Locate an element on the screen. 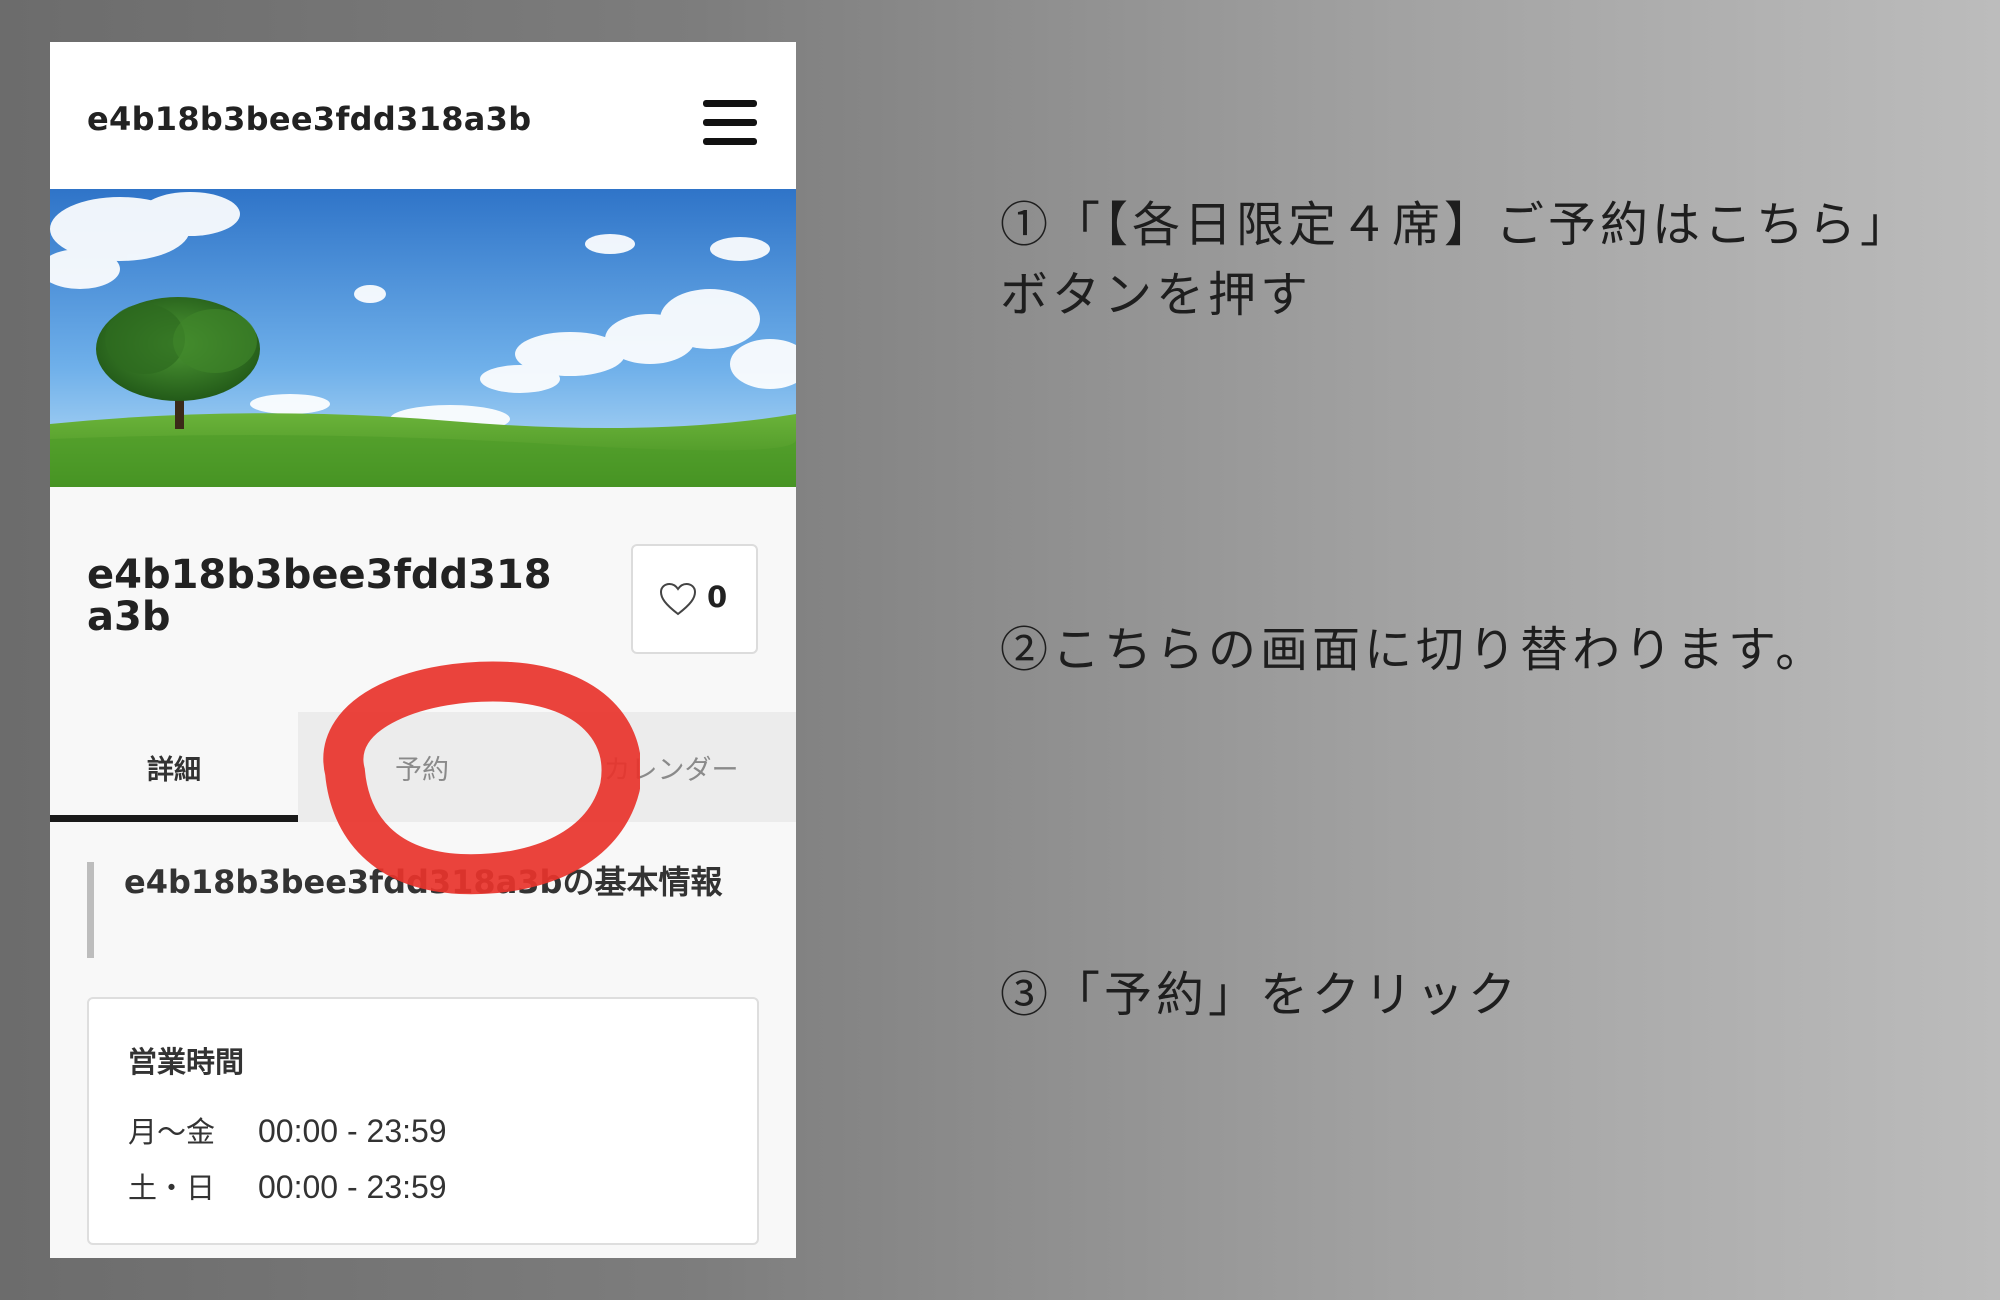  hero-image is located at coordinates (423, 338).